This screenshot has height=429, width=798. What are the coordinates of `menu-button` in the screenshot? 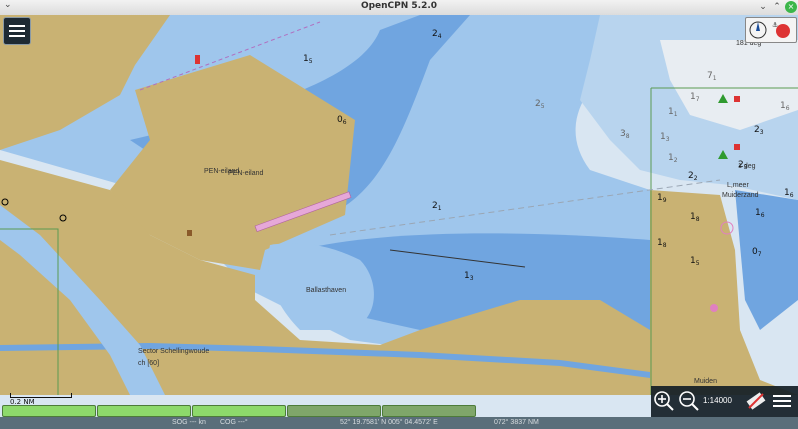 It's located at (17, 31).